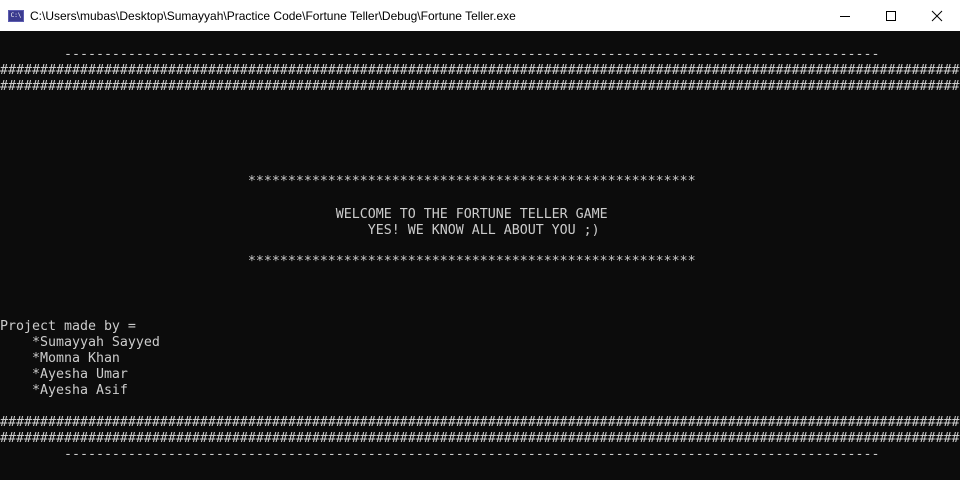 Image resolution: width=960 pixels, height=480 pixels. I want to click on credits-heading: Project made by =, so click(68, 326).